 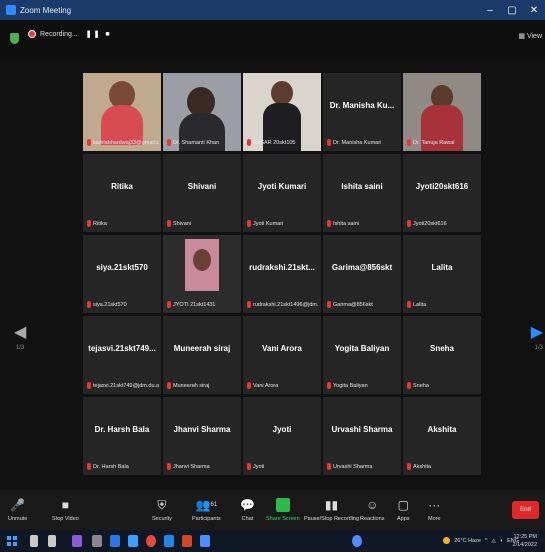 I want to click on next-page-arrow-icon: ▶, so click(x=537, y=332).